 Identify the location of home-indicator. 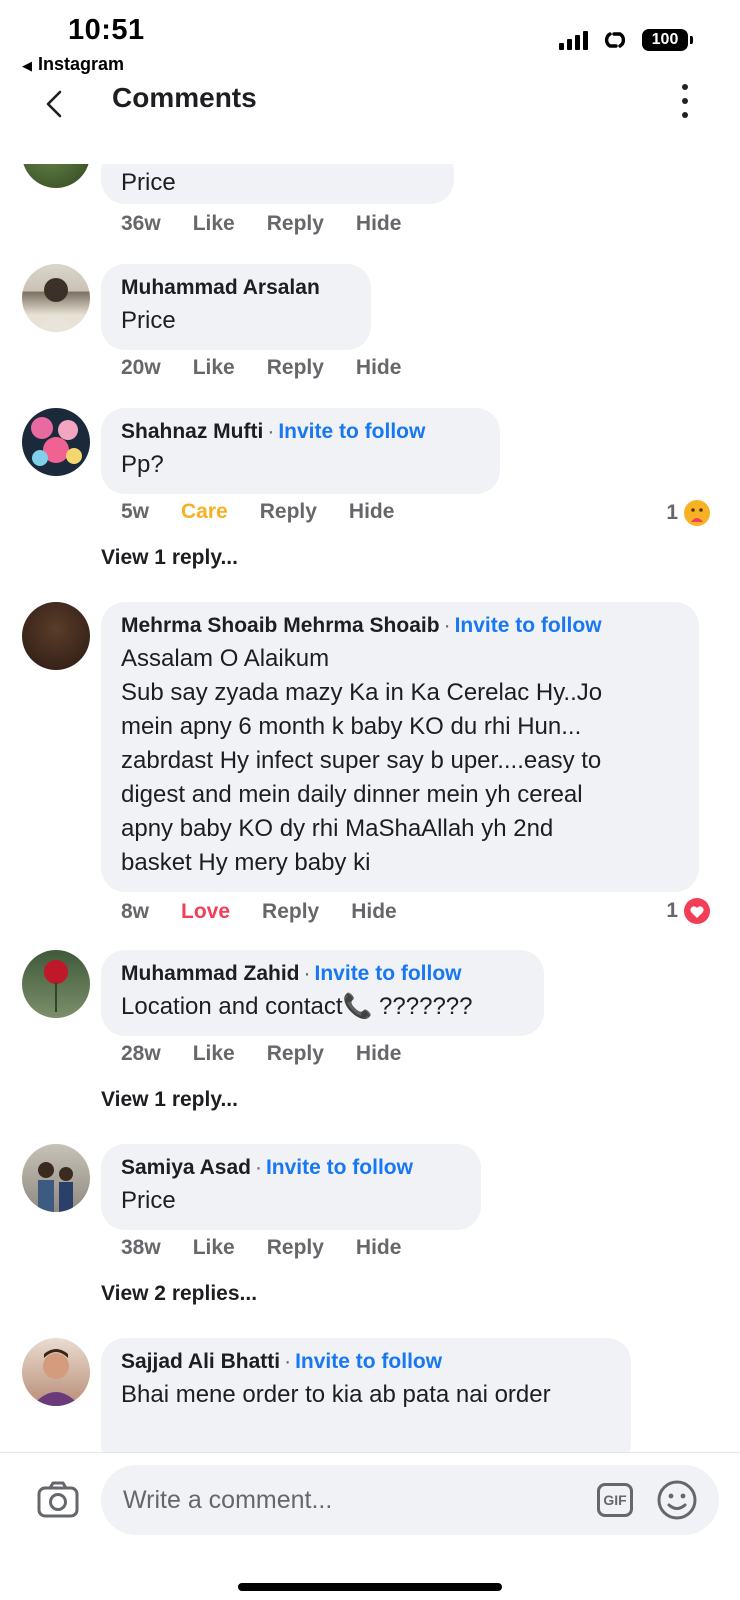
(370, 1587).